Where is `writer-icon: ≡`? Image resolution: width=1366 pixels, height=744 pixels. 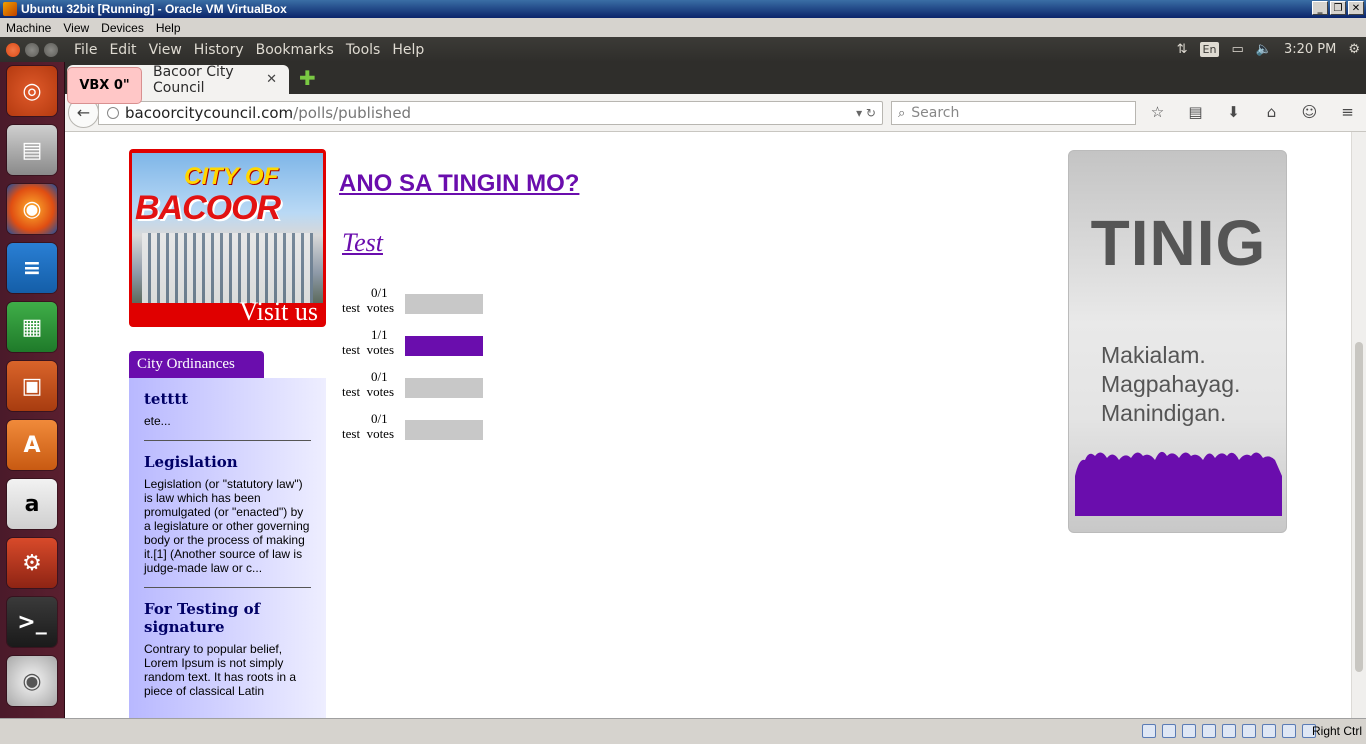 writer-icon: ≡ is located at coordinates (32, 268).